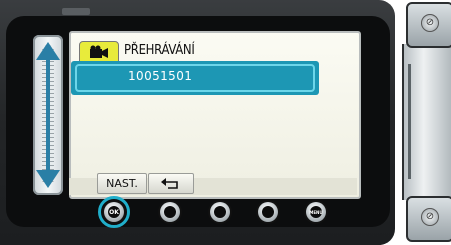 The image size is (451, 245). I want to click on screen-hinge: ⊘ ⊘, so click(421, 122).